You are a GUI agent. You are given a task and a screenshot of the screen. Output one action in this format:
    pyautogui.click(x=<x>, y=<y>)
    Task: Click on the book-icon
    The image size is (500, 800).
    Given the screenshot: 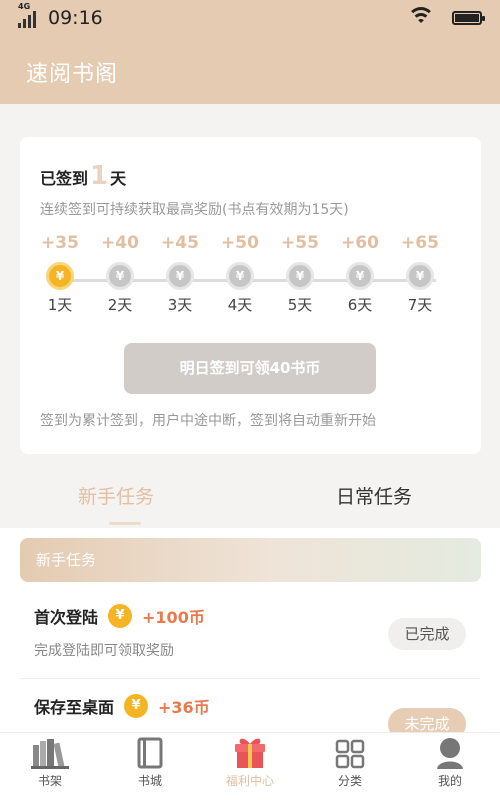 What is the action you would take?
    pyautogui.click(x=150, y=752)
    